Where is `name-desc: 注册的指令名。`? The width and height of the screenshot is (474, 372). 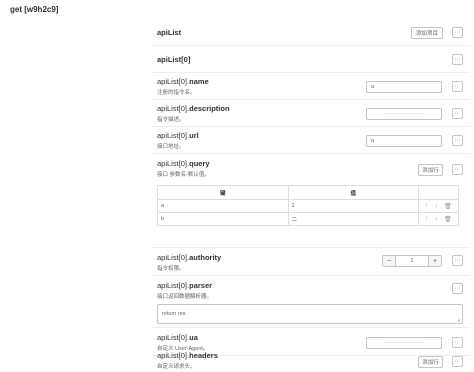
name-desc: 注册的指令名。 is located at coordinates (176, 93).